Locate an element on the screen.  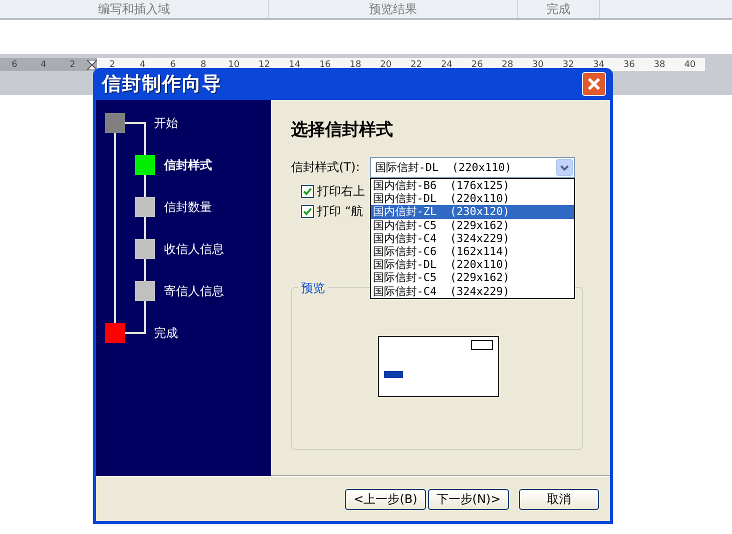
ruler-number: 10 is located at coordinates (234, 65).